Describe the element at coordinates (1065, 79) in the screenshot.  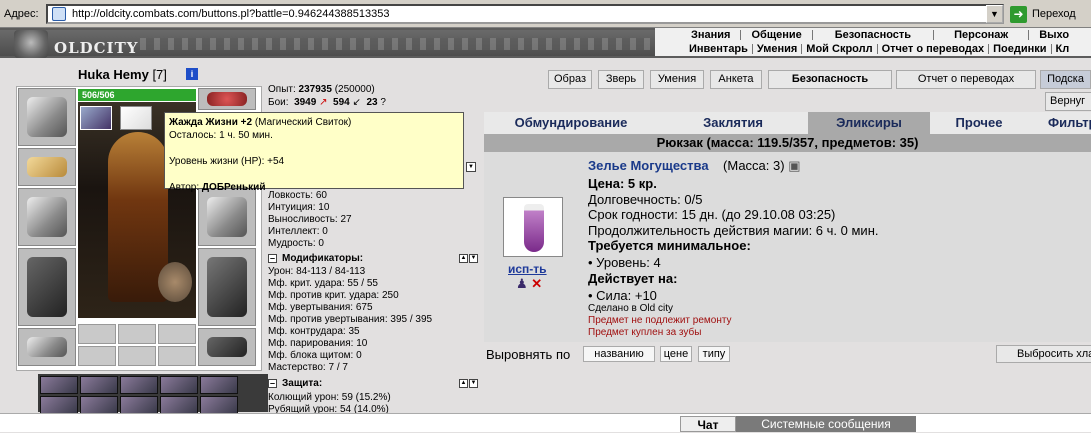
I see `hint-button: Подска` at that location.